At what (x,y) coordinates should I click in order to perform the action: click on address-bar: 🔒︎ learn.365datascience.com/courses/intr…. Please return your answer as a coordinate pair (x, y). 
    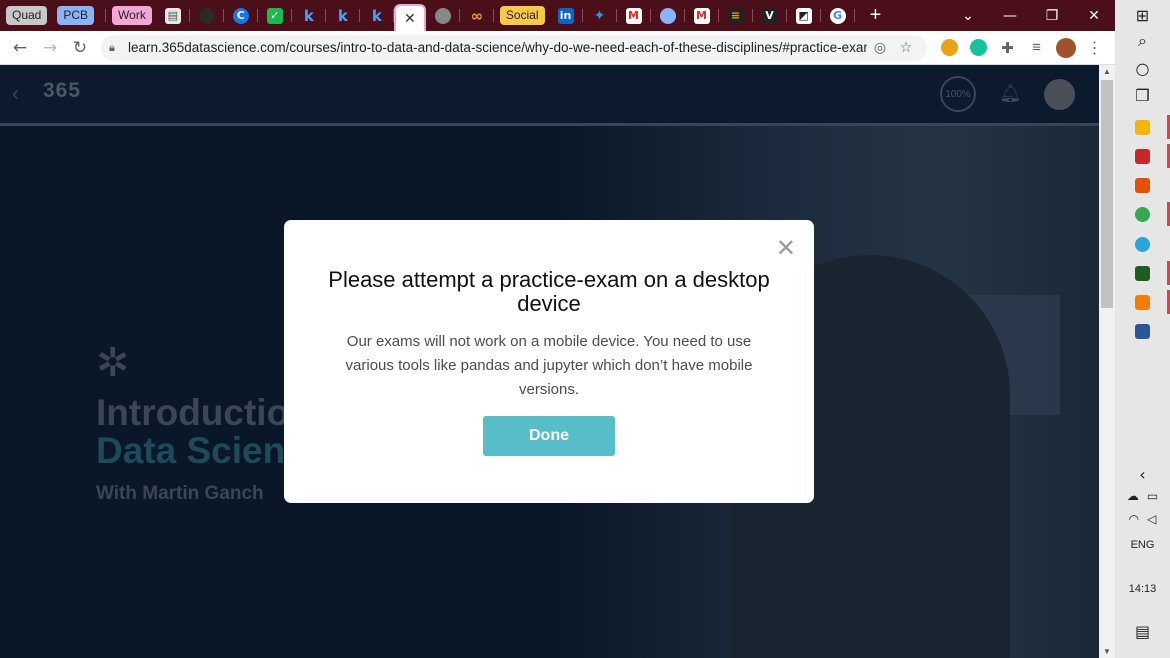
    Looking at the image, I should click on (514, 47).